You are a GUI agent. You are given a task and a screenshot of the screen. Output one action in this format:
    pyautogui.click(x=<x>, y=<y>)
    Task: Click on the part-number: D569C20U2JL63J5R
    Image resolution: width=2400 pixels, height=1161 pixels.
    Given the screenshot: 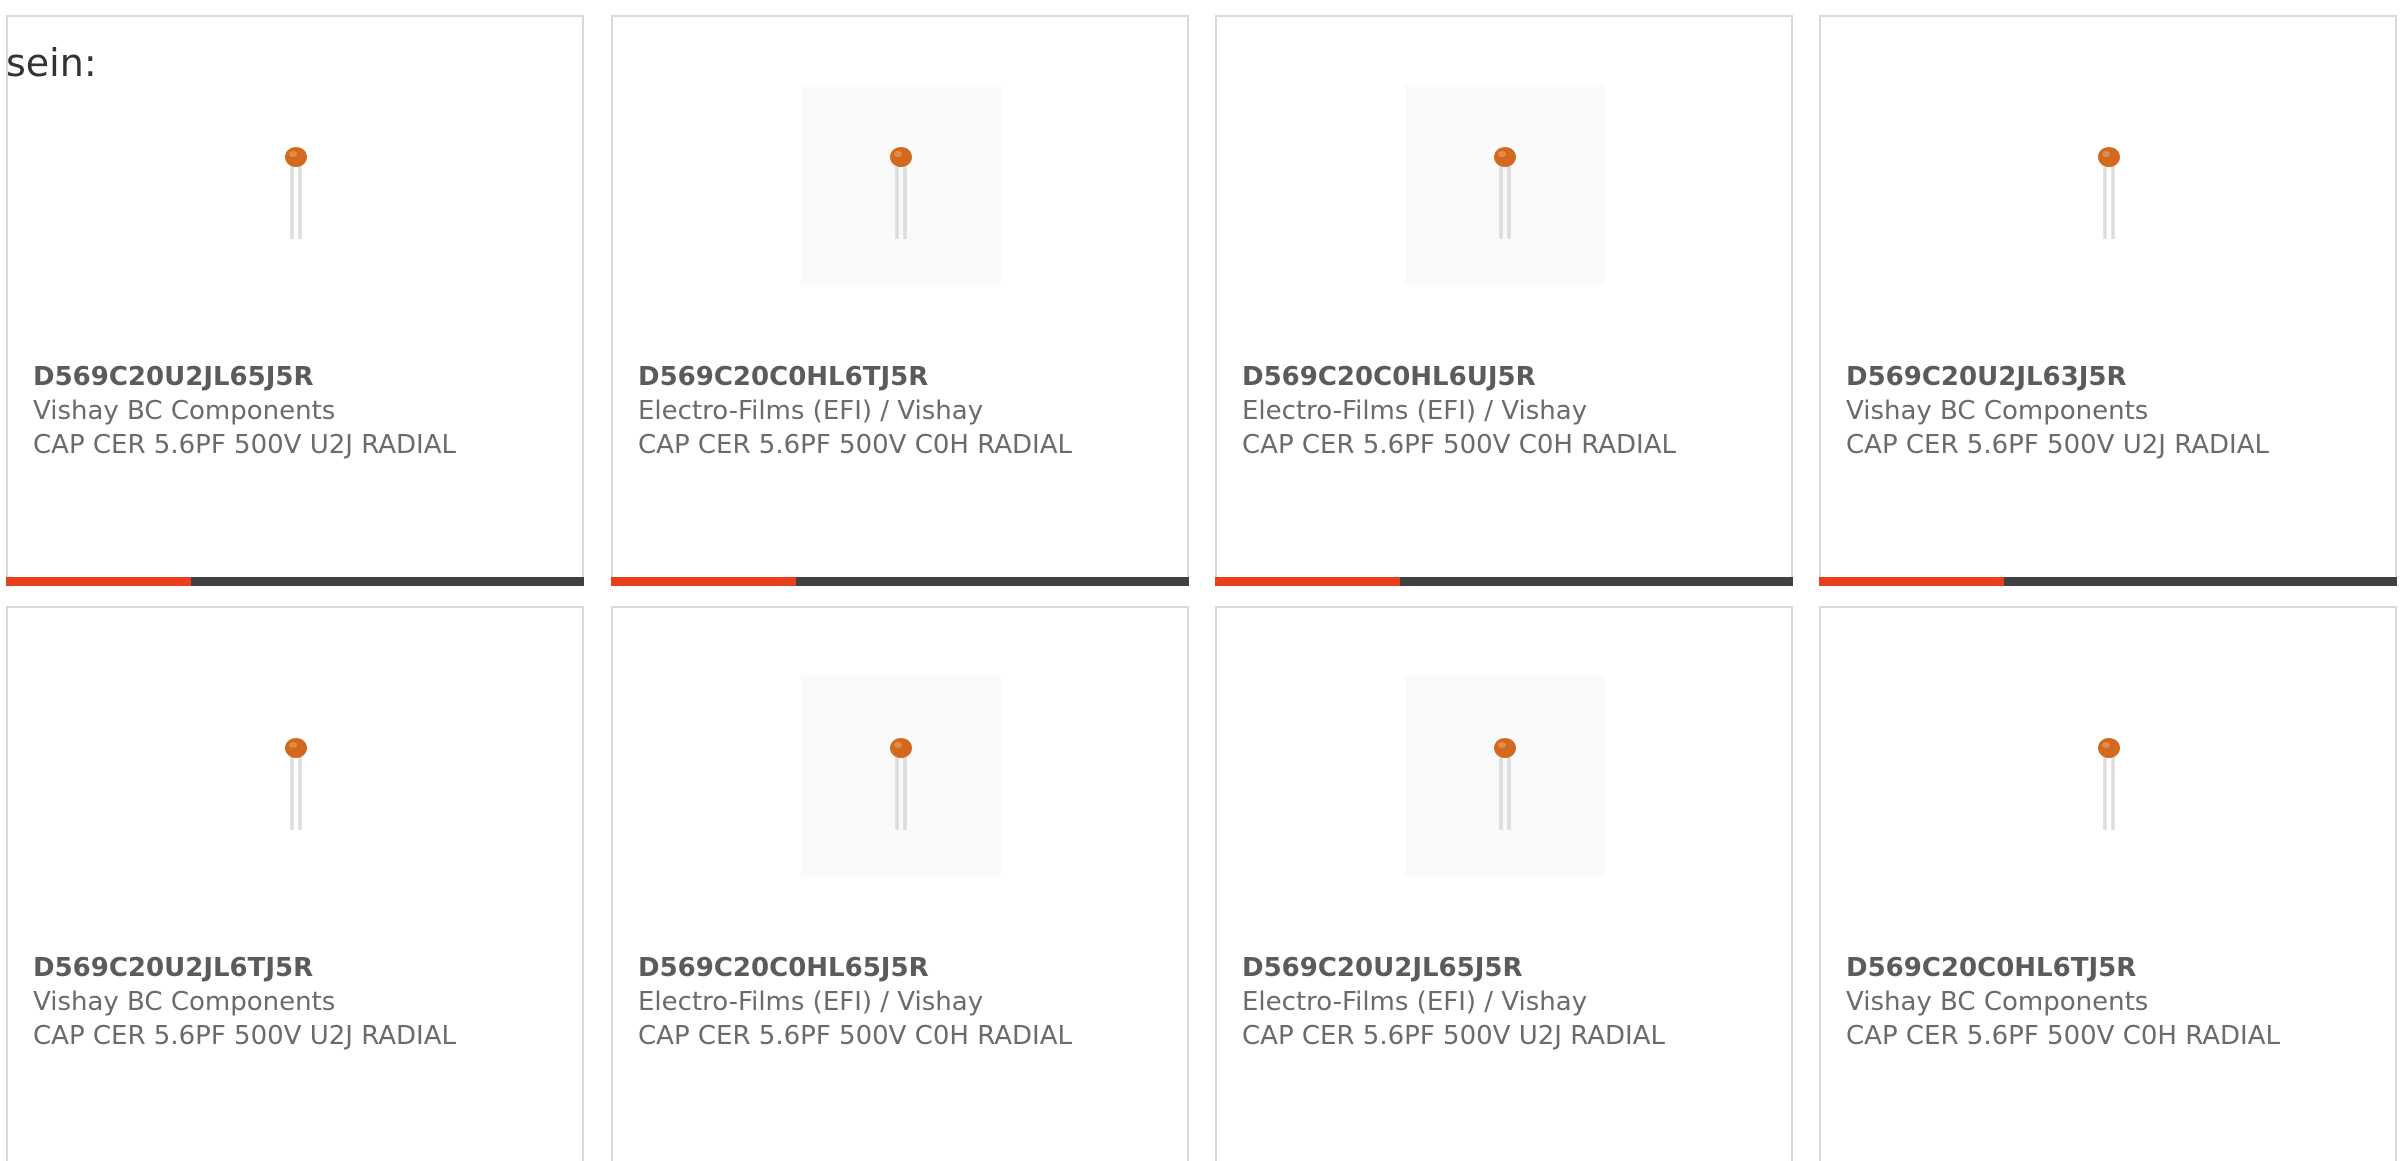 What is the action you would take?
    pyautogui.click(x=2115, y=377)
    